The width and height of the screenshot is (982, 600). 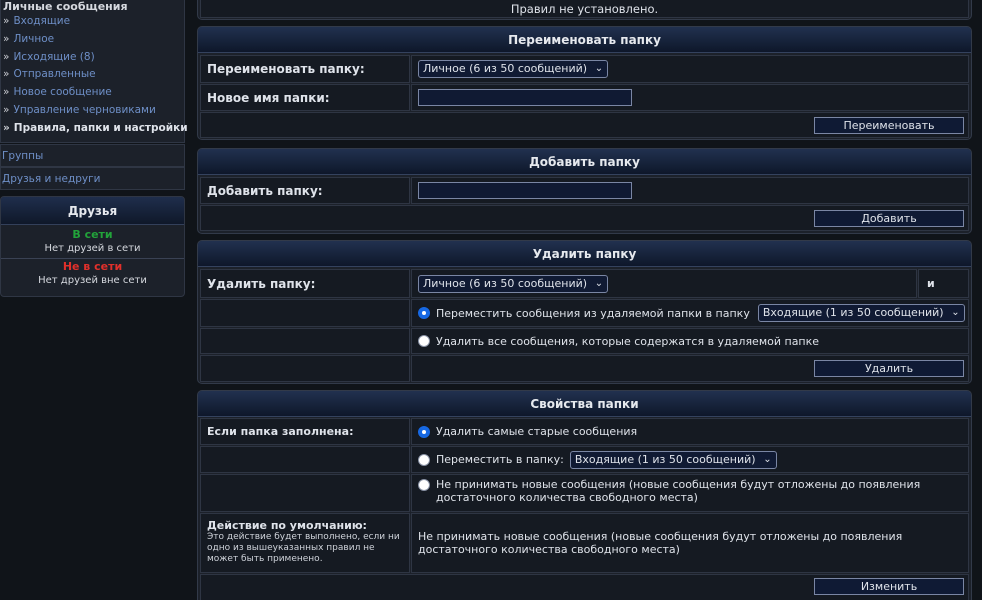 What do you see at coordinates (584, 162) in the screenshot?
I see `add-panel-title: Добавить папку` at bounding box center [584, 162].